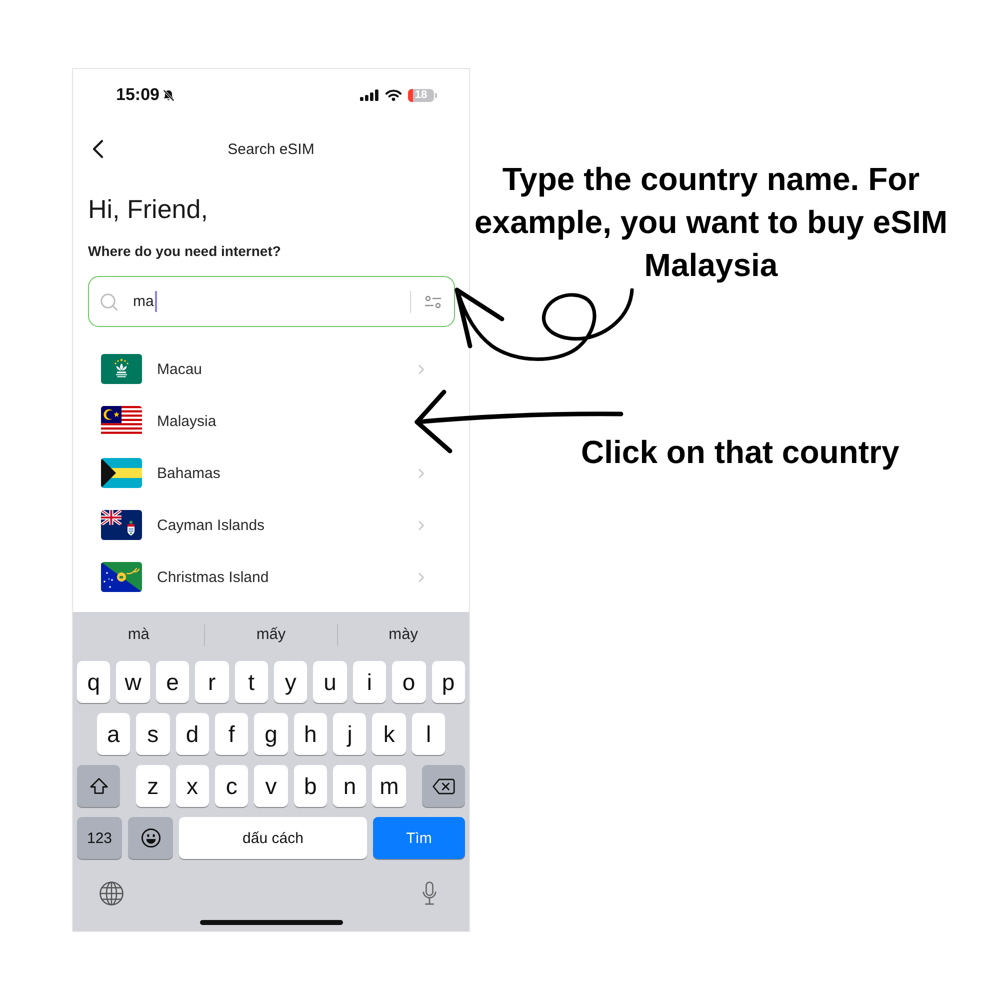  I want to click on wifi-icon, so click(393, 95).